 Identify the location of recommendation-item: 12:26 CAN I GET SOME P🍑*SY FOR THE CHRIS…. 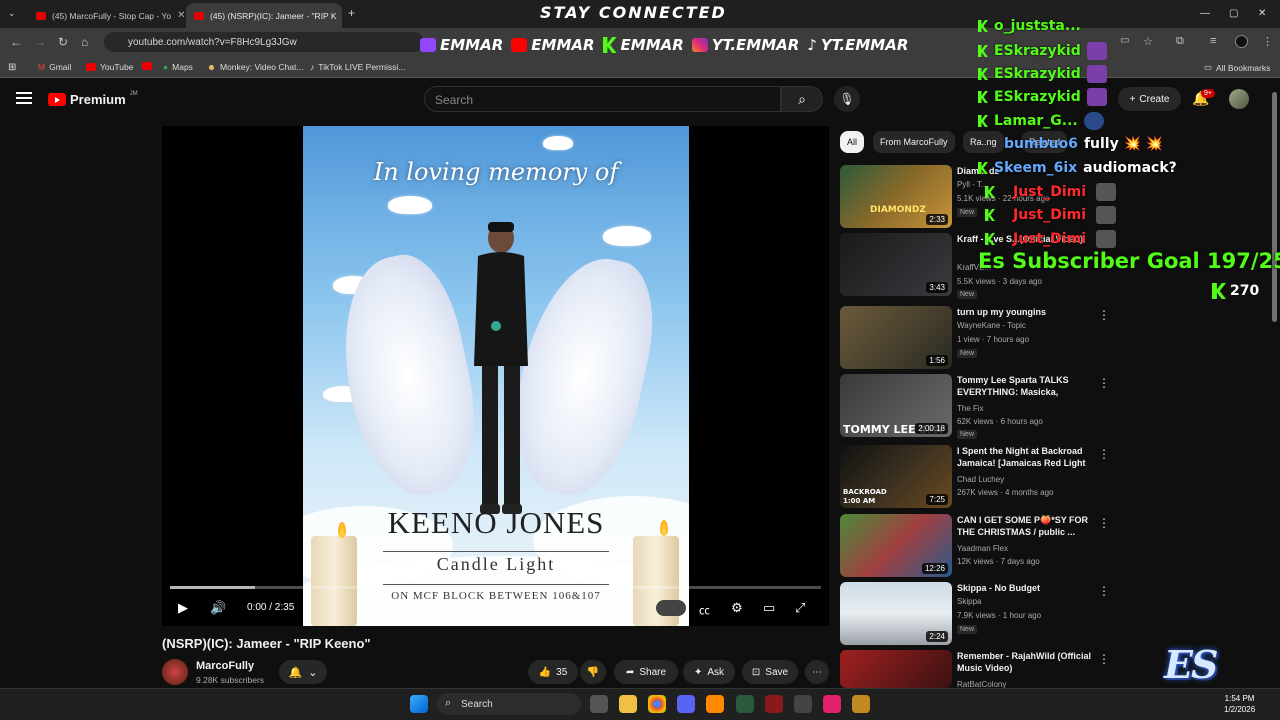
(980, 546).